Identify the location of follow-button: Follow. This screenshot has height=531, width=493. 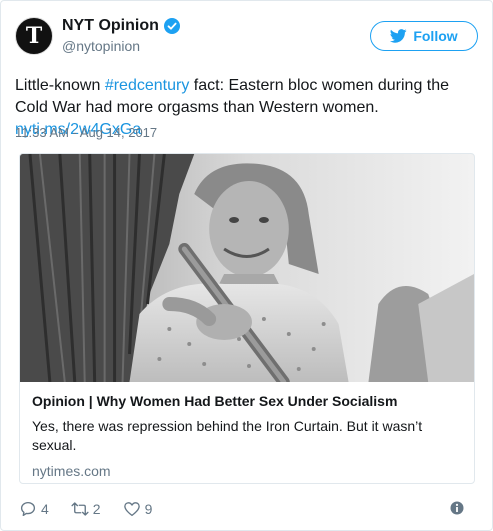
(424, 36).